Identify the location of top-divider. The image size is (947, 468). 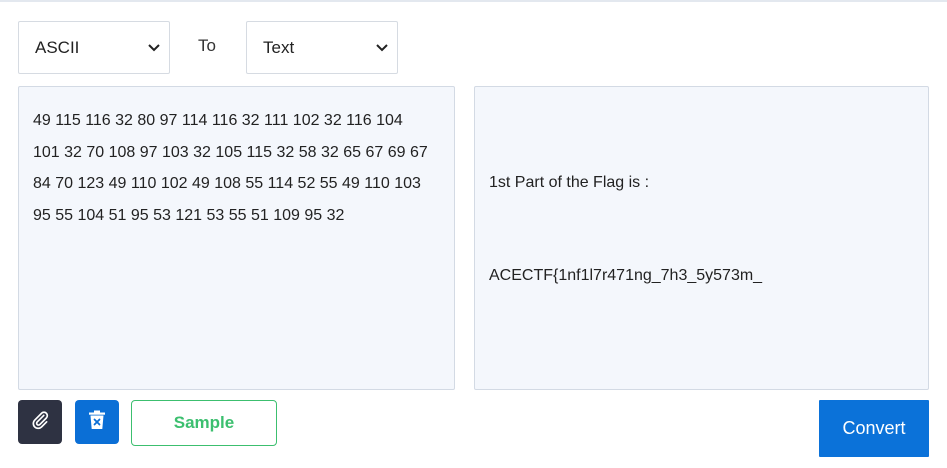
(473, 1).